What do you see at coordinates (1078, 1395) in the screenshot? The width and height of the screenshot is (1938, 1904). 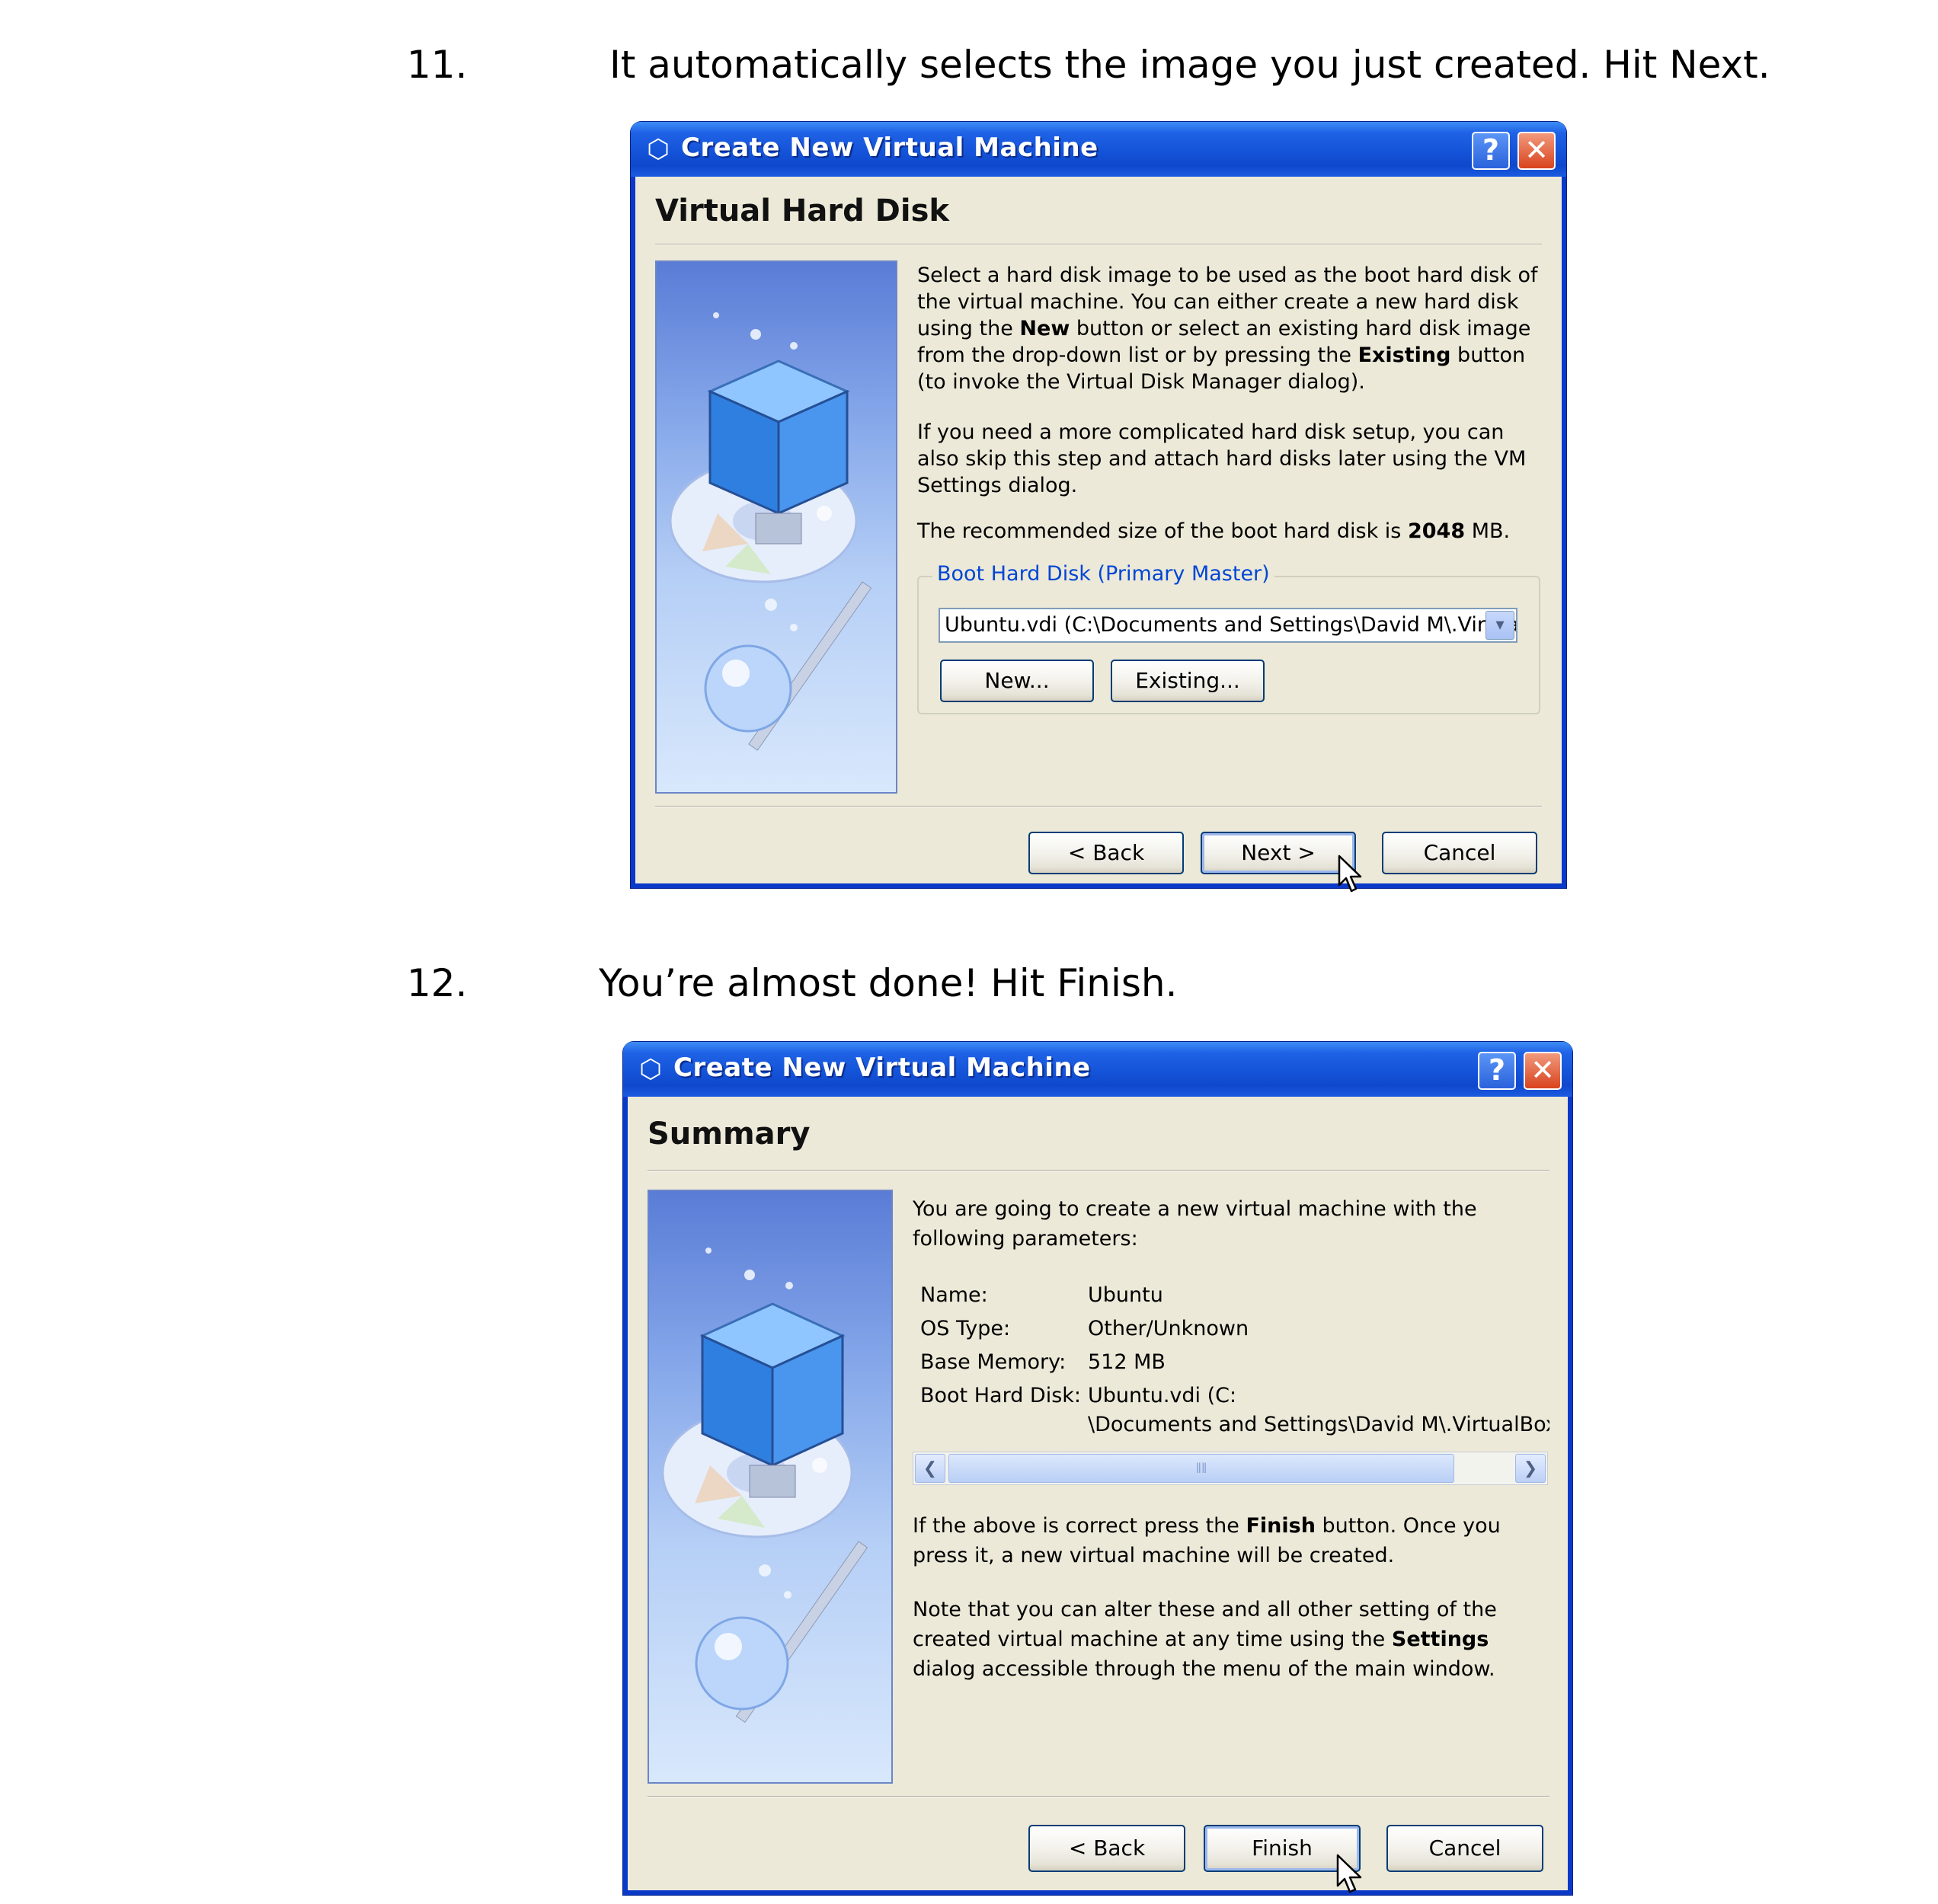 I see `param-boot-disk-row: Boot Hard Disk: Ubuntu.vdi (C:` at bounding box center [1078, 1395].